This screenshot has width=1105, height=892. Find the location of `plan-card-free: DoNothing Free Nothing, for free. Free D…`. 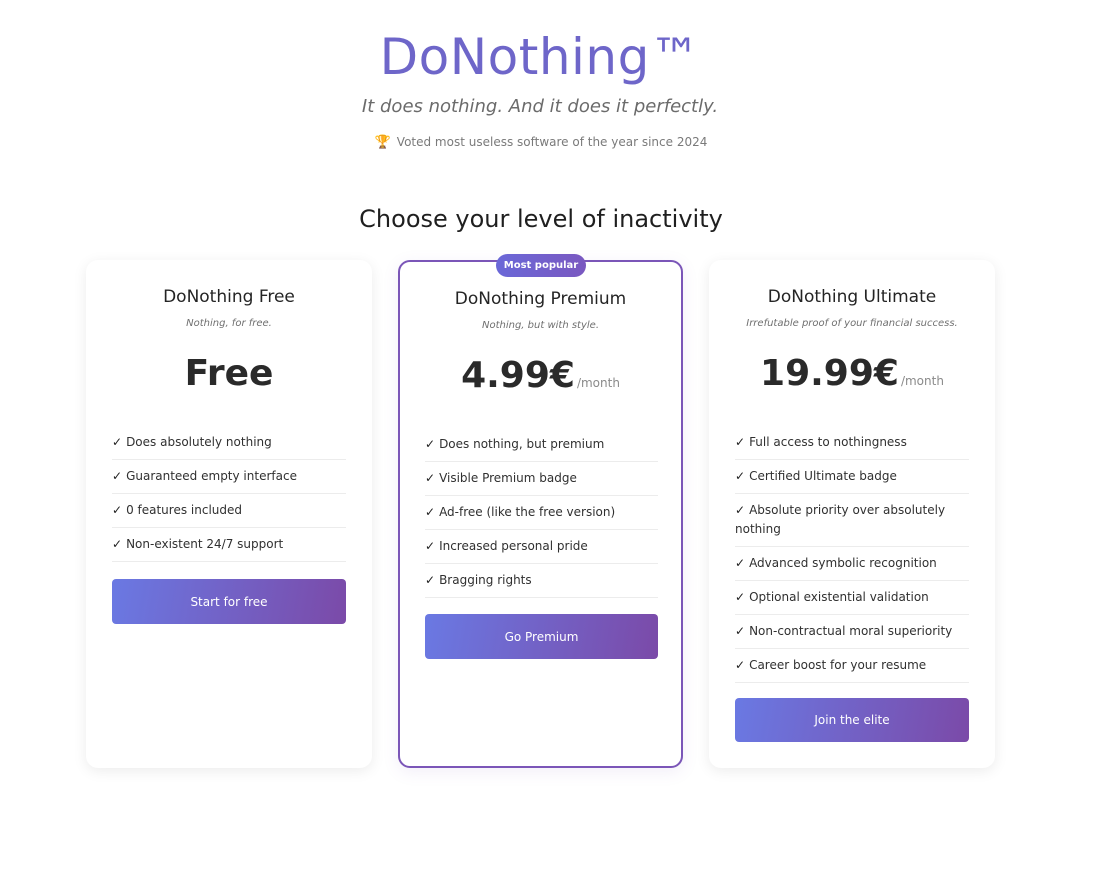

plan-card-free: DoNothing Free Nothing, for free. Free D… is located at coordinates (229, 514).